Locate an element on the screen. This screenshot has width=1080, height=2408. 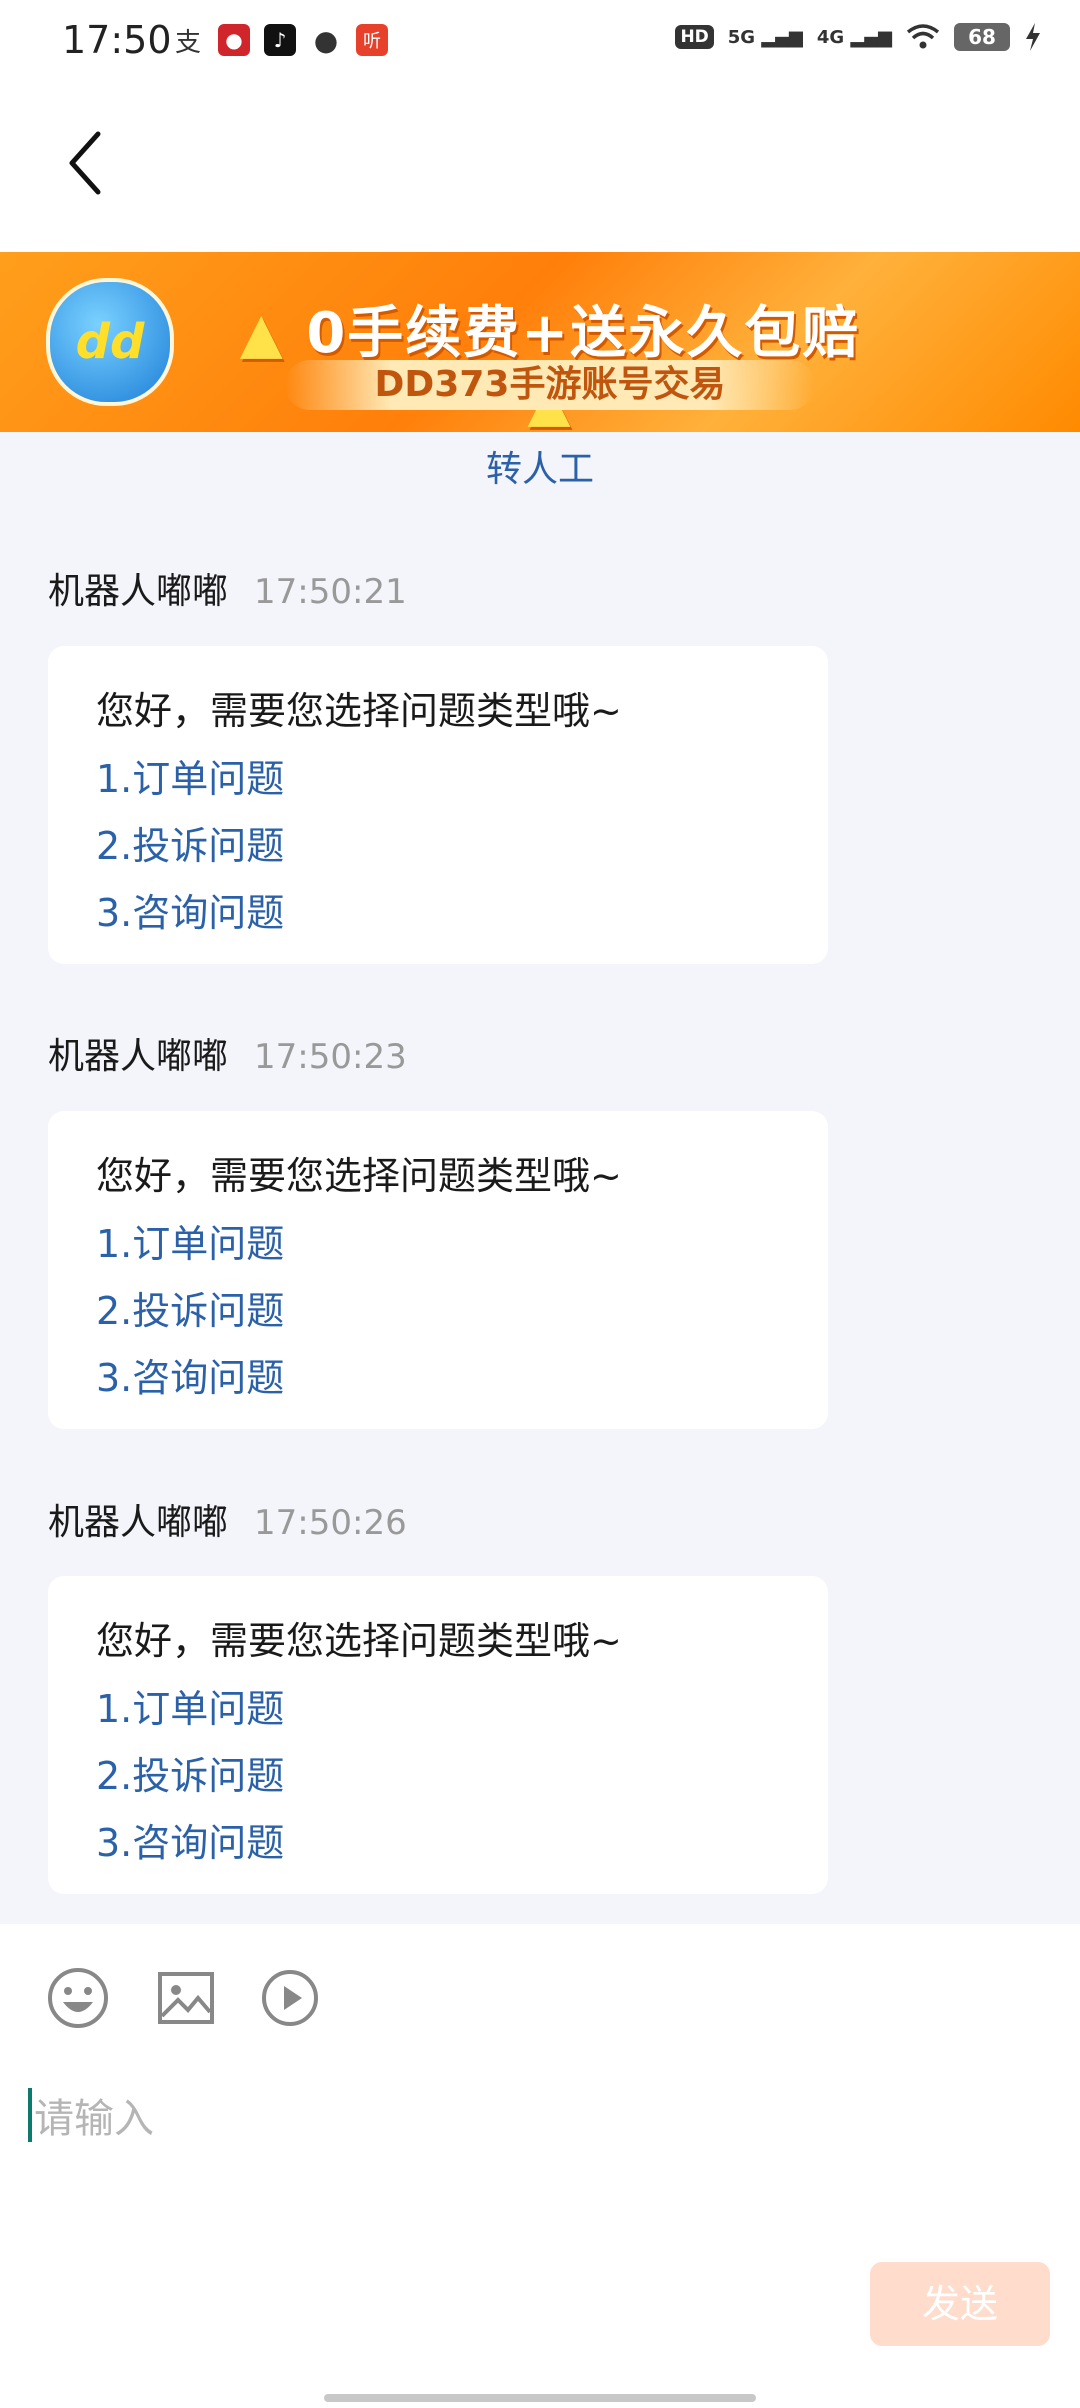
message-input: 请输入 is located at coordinates (540, 2130).